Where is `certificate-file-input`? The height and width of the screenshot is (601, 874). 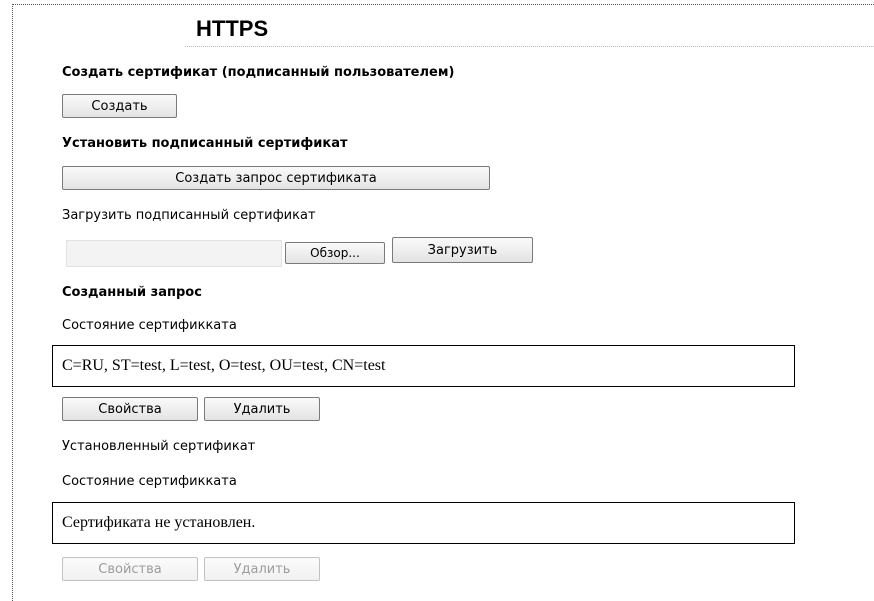
certificate-file-input is located at coordinates (174, 253).